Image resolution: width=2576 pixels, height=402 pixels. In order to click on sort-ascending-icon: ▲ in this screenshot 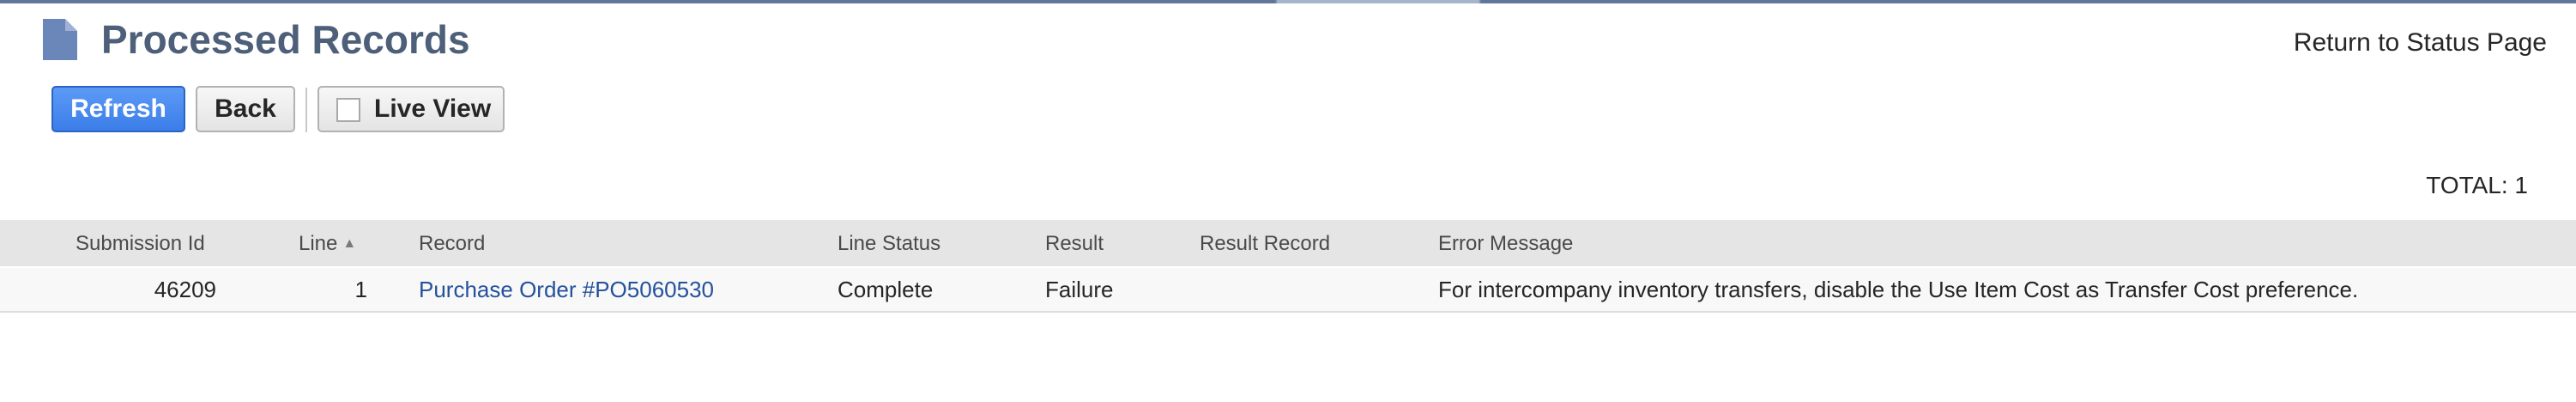, I will do `click(349, 243)`.